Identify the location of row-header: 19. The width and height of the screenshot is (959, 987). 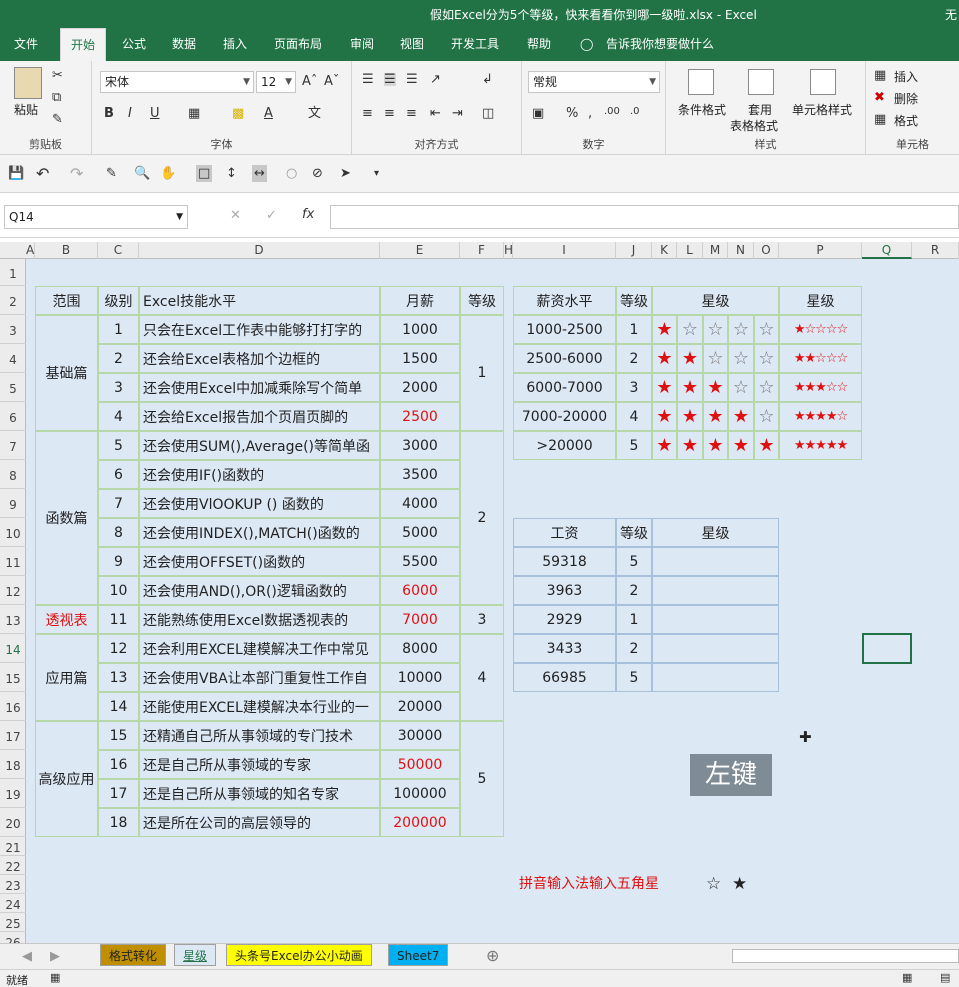
(13, 793).